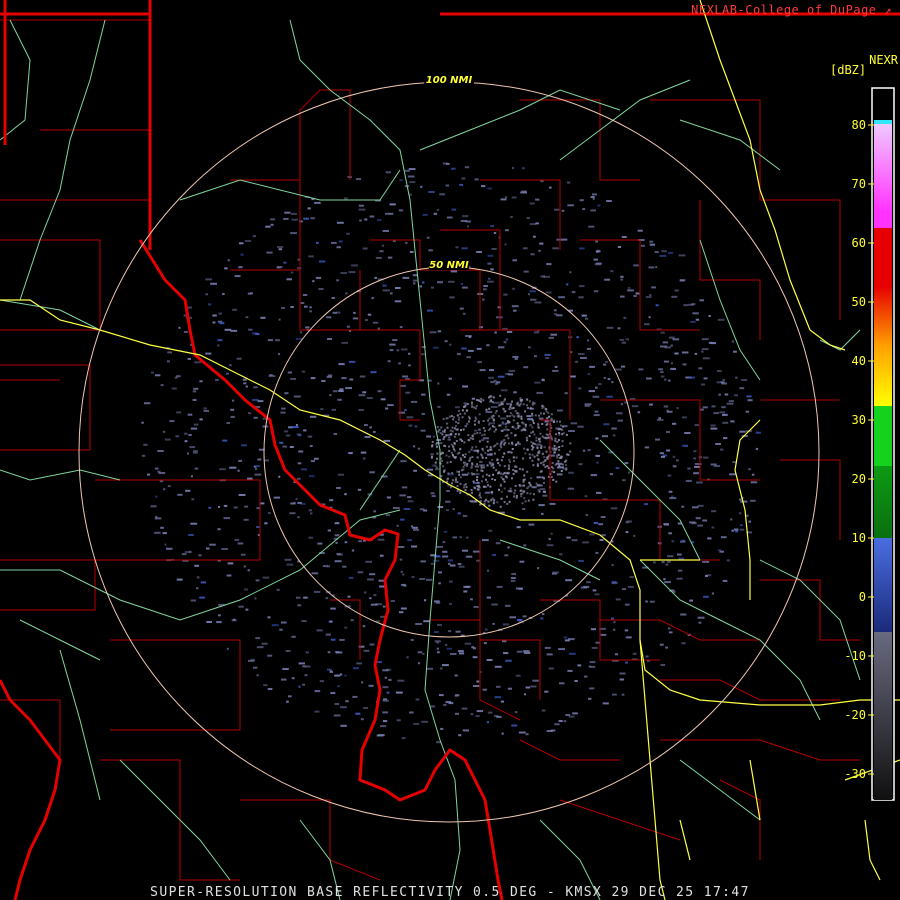 The height and width of the screenshot is (900, 900). Describe the element at coordinates (855, 715) in the screenshot. I see `color-scale-tick-label: -20` at that location.